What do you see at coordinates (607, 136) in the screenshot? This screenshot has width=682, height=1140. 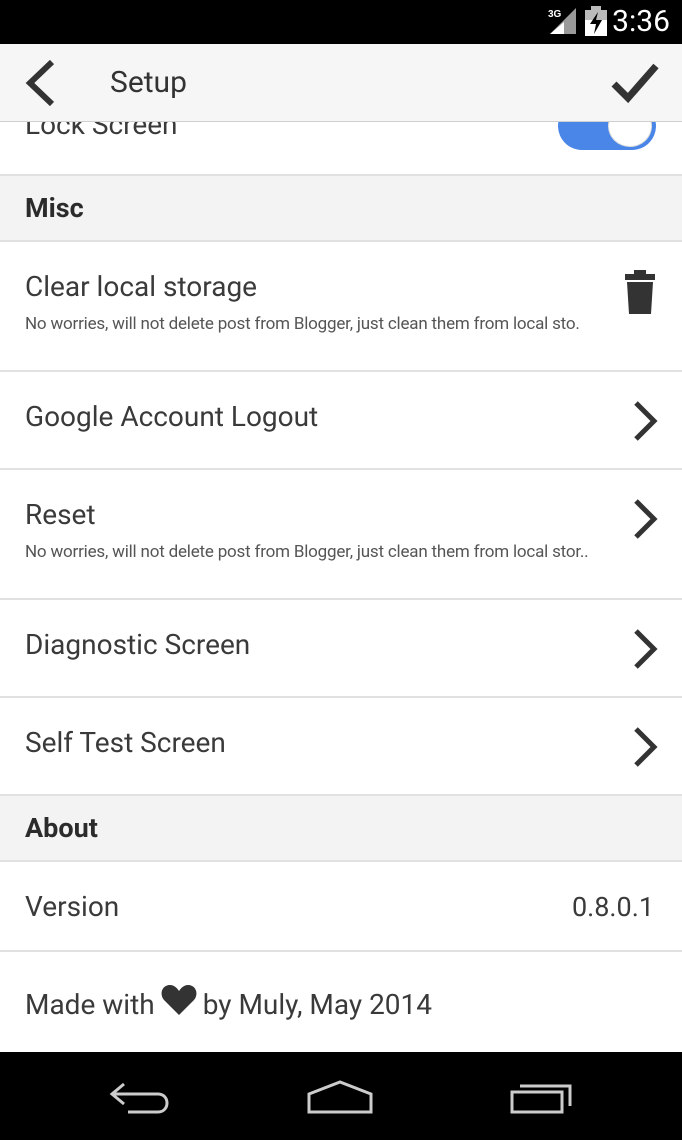 I see `lock-screen-toggle` at bounding box center [607, 136].